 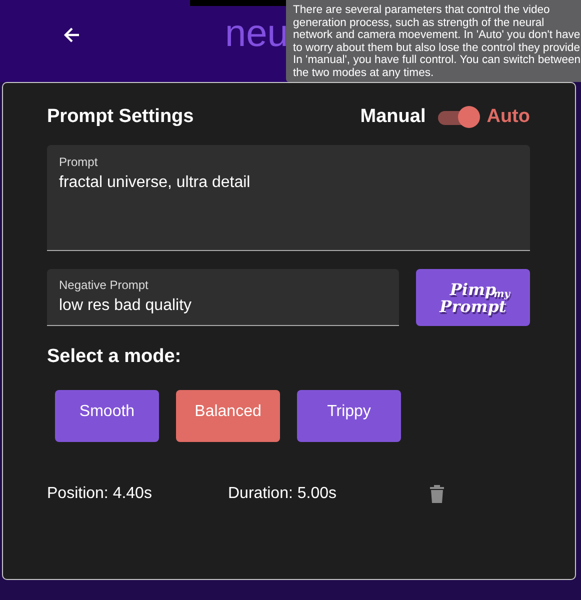 What do you see at coordinates (155, 183) in the screenshot?
I see `field-value: fractal universe, ultra detail` at bounding box center [155, 183].